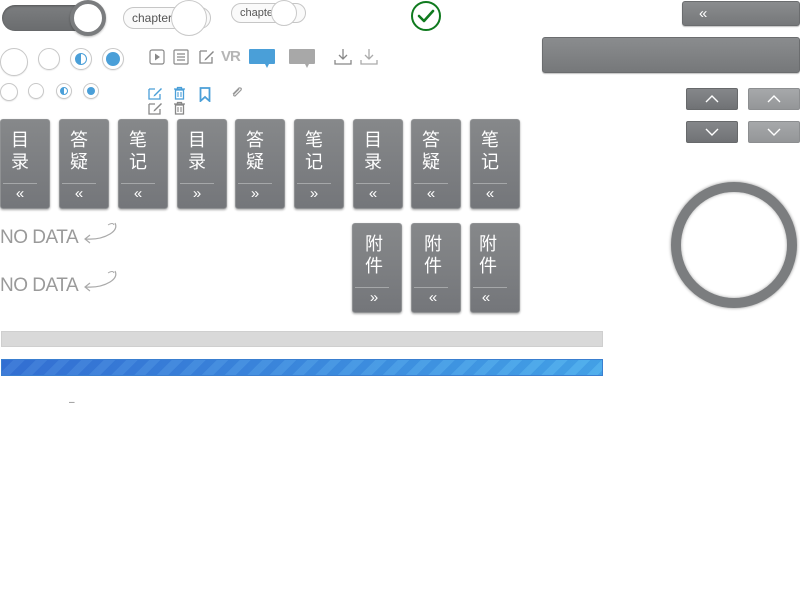 Image resolution: width=800 pixels, height=600 pixels. Describe the element at coordinates (64, 91) in the screenshot. I see `radio-half-small` at that location.